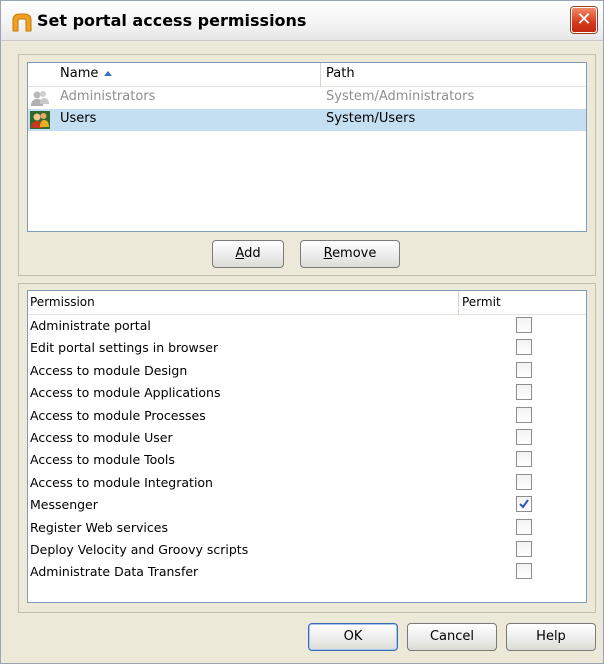  I want to click on group-path: System/Administrators, so click(400, 96).